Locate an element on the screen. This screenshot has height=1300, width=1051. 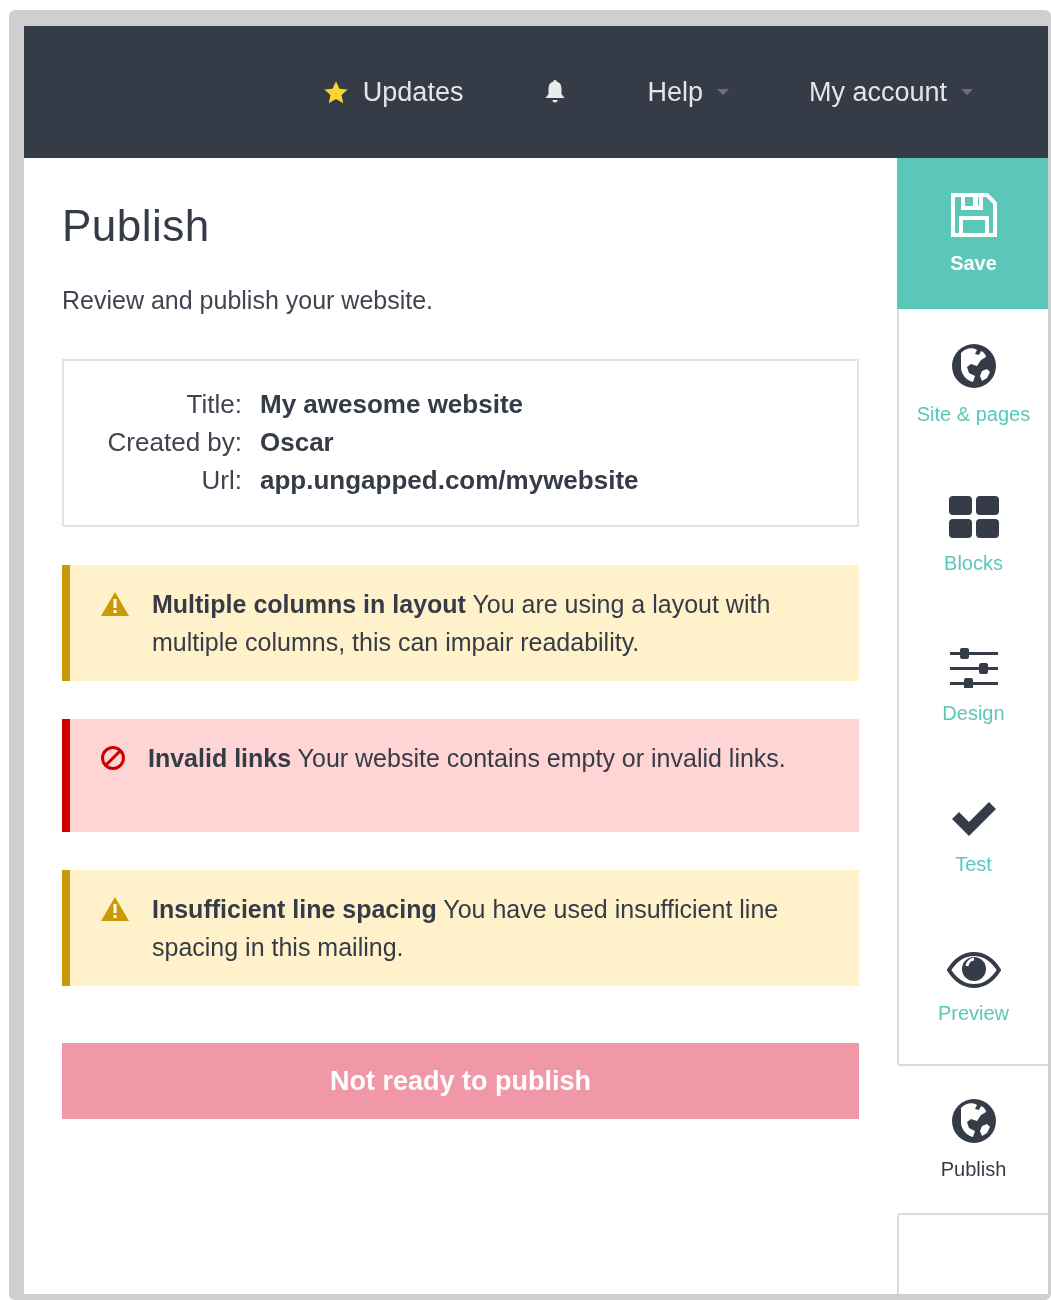
save-button: Save is located at coordinates (972, 233).